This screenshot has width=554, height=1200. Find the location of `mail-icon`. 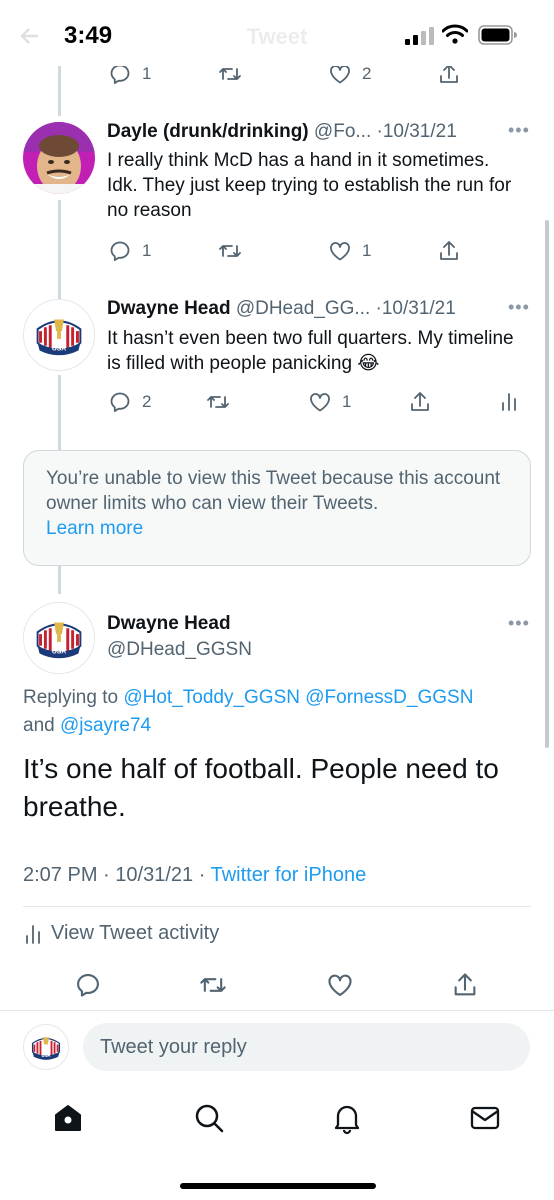

mail-icon is located at coordinates (485, 1118).